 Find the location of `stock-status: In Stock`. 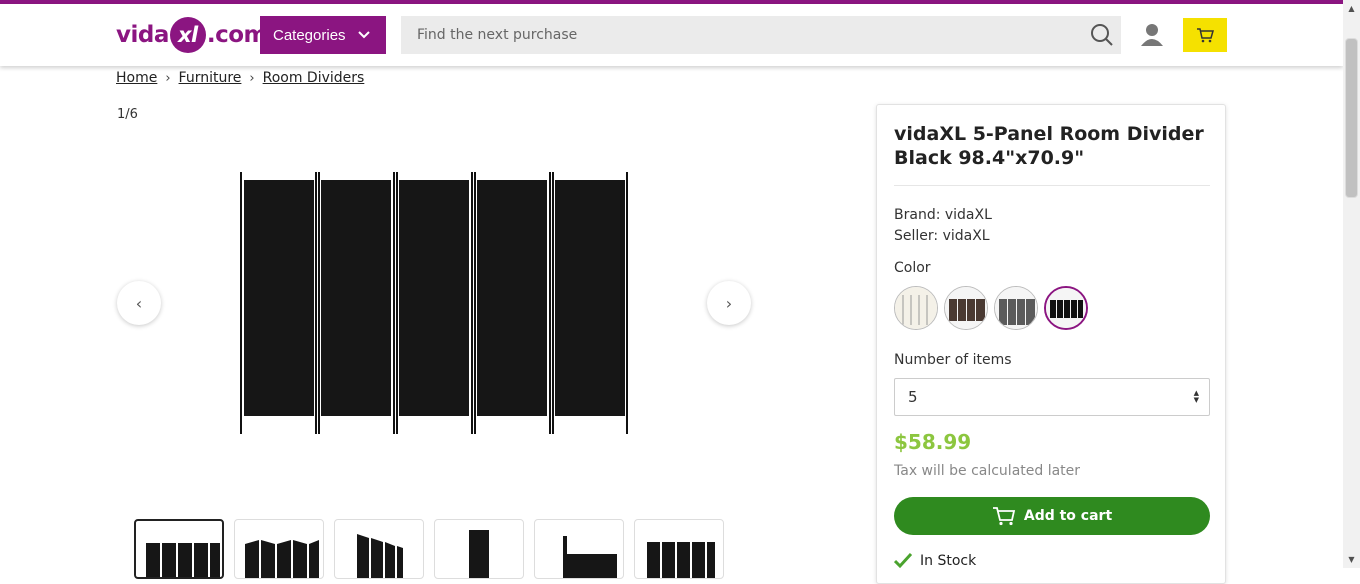

stock-status: In Stock is located at coordinates (935, 561).